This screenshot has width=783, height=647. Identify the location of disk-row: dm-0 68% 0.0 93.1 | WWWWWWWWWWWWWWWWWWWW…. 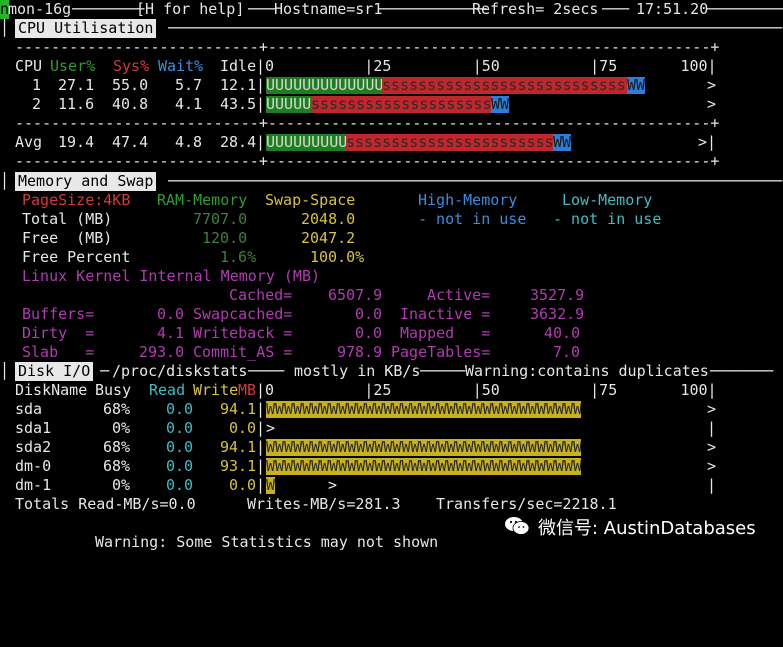
(366, 466).